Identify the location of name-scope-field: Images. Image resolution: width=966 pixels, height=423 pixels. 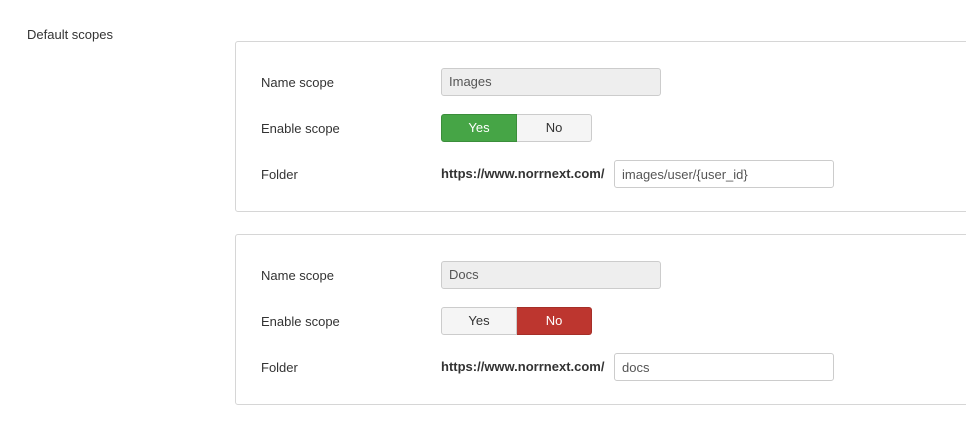
(551, 82).